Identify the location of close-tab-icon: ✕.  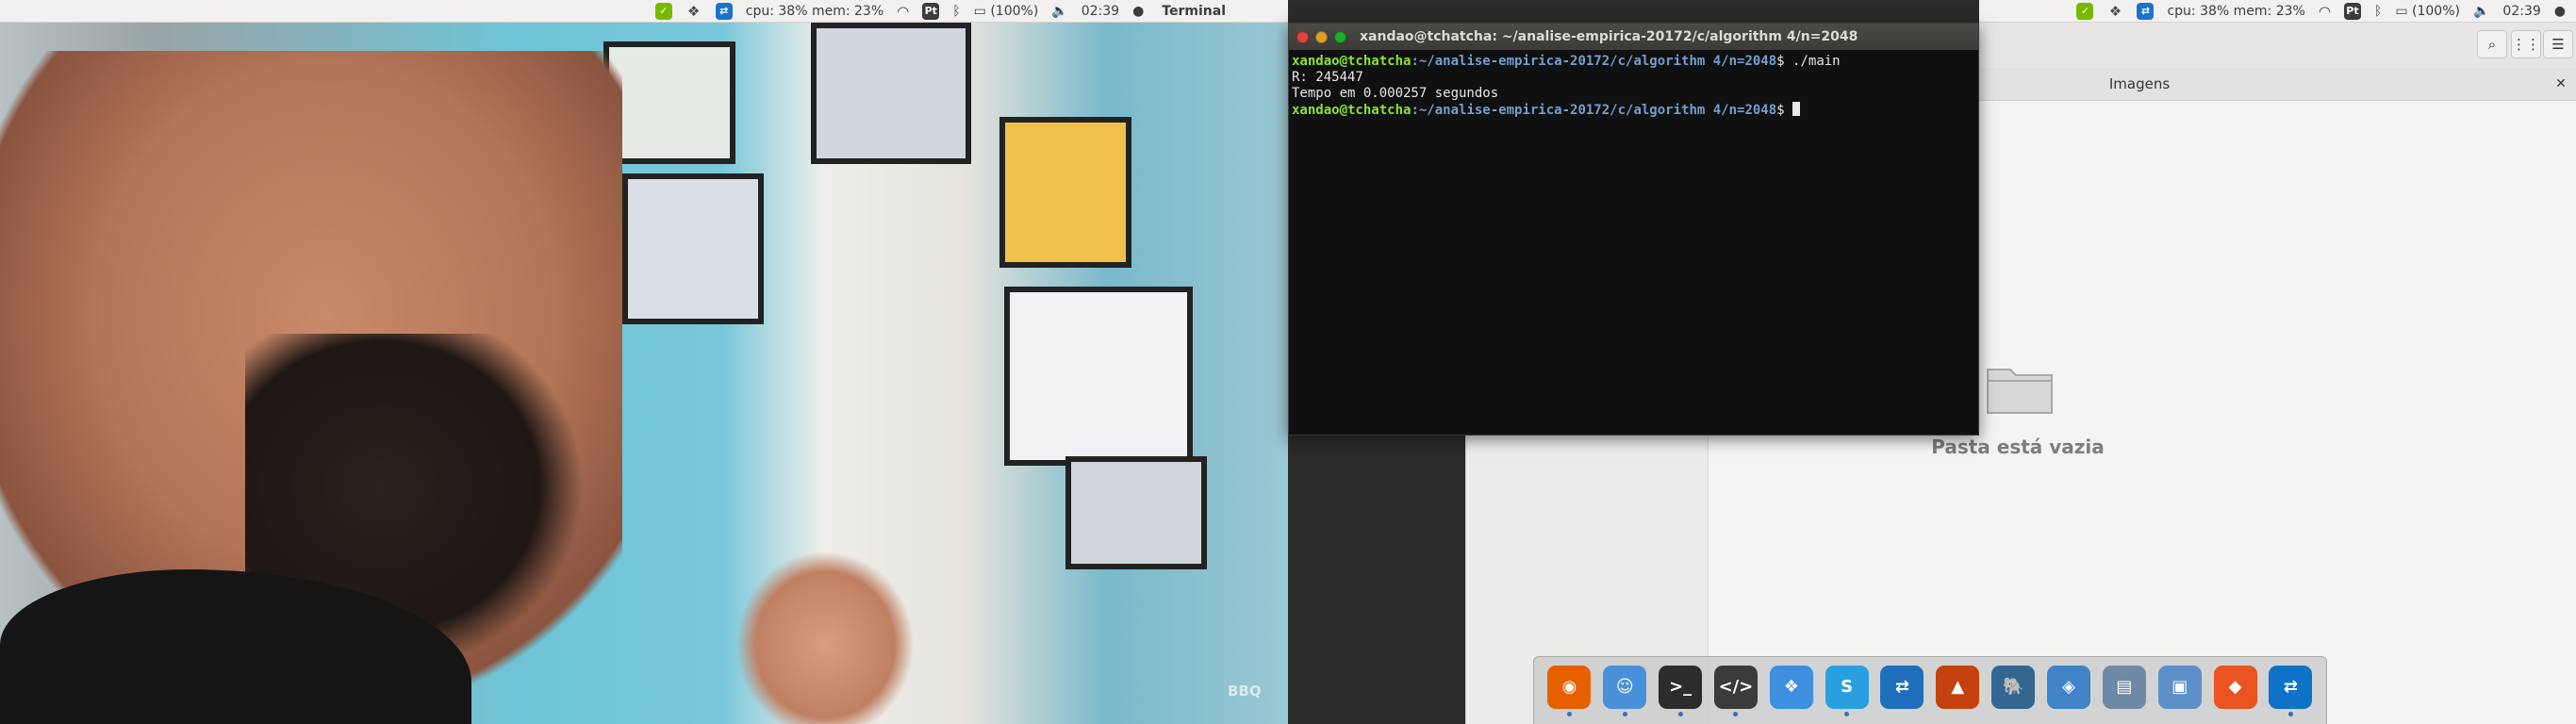
(2560, 83).